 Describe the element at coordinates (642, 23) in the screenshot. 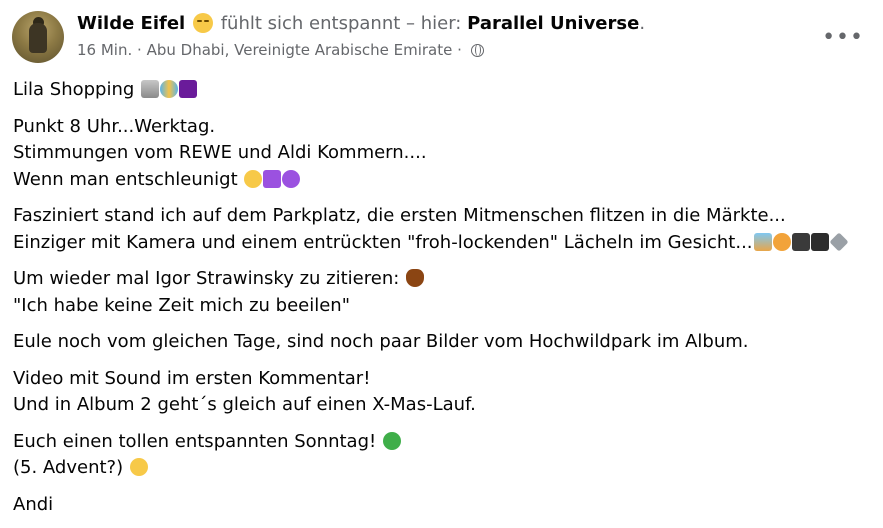

I see `place-suffix: .` at that location.